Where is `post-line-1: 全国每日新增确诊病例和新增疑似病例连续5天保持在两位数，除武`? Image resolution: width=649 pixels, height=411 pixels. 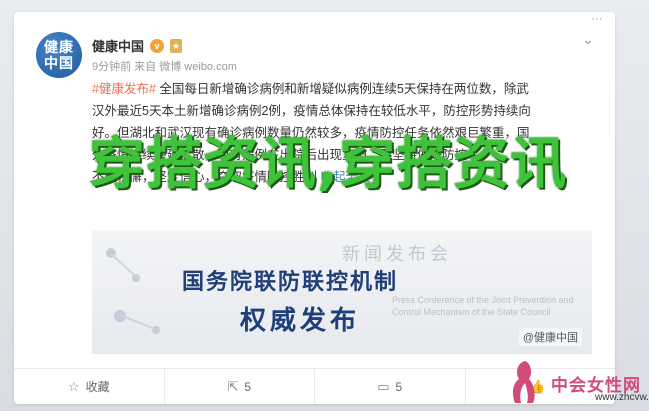 post-line-1: 全国每日新增确诊病例和新增疑似病例连续5天保持在两位数，除武 is located at coordinates (344, 89).